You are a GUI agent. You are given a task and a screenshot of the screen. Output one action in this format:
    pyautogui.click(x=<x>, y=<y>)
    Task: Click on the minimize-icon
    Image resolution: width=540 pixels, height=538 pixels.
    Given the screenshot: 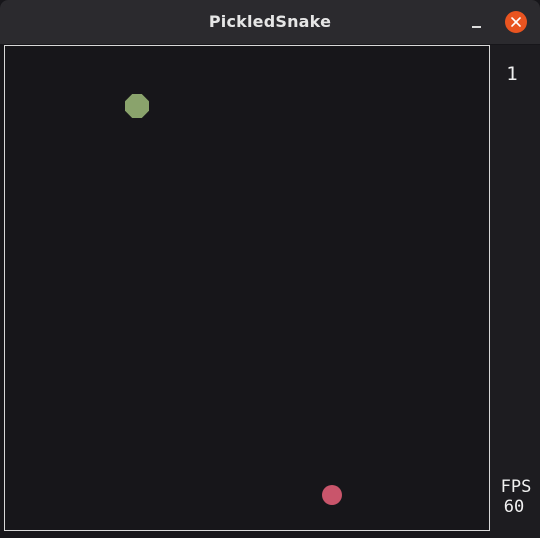 What is the action you would take?
    pyautogui.click(x=476, y=27)
    